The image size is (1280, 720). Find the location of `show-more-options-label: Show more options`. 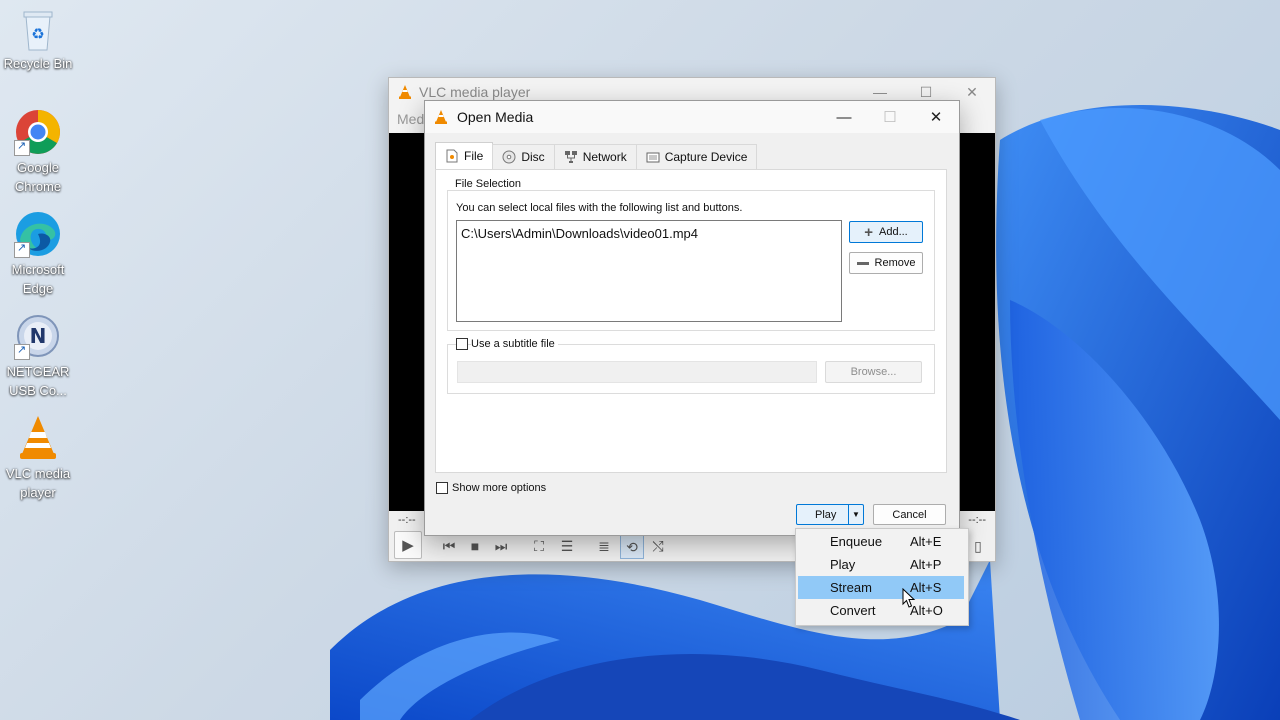

show-more-options-label: Show more options is located at coordinates (499, 488).